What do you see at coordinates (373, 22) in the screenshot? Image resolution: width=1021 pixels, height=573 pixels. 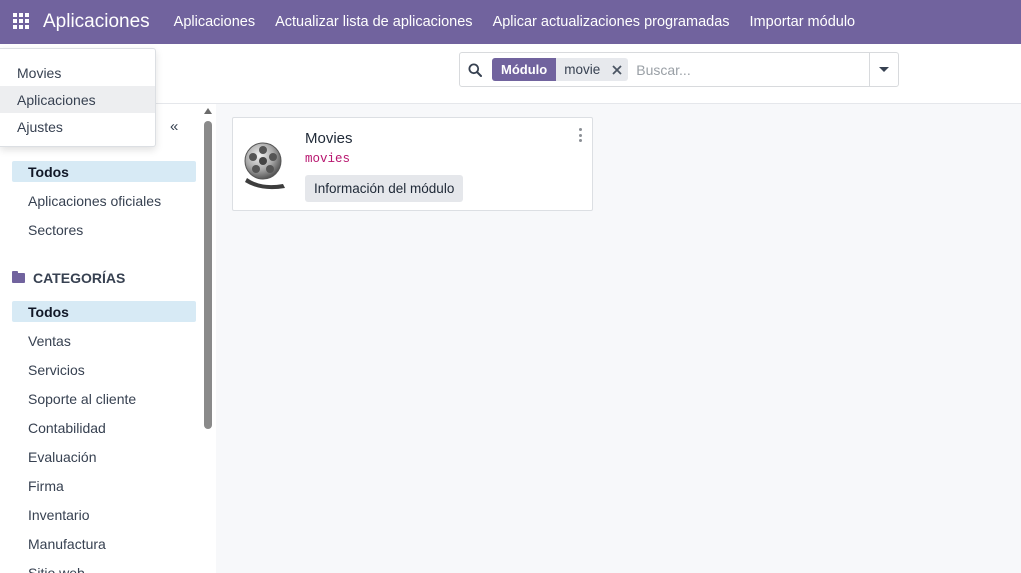 I see `nav-menu-actualizar-lista: Actualizar lista de aplicaciones` at bounding box center [373, 22].